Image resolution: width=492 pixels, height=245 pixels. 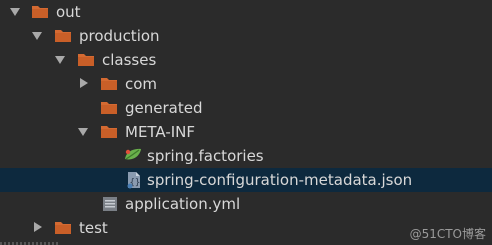 I want to click on tree-item-meta-inf: META-INF, so click(x=246, y=132).